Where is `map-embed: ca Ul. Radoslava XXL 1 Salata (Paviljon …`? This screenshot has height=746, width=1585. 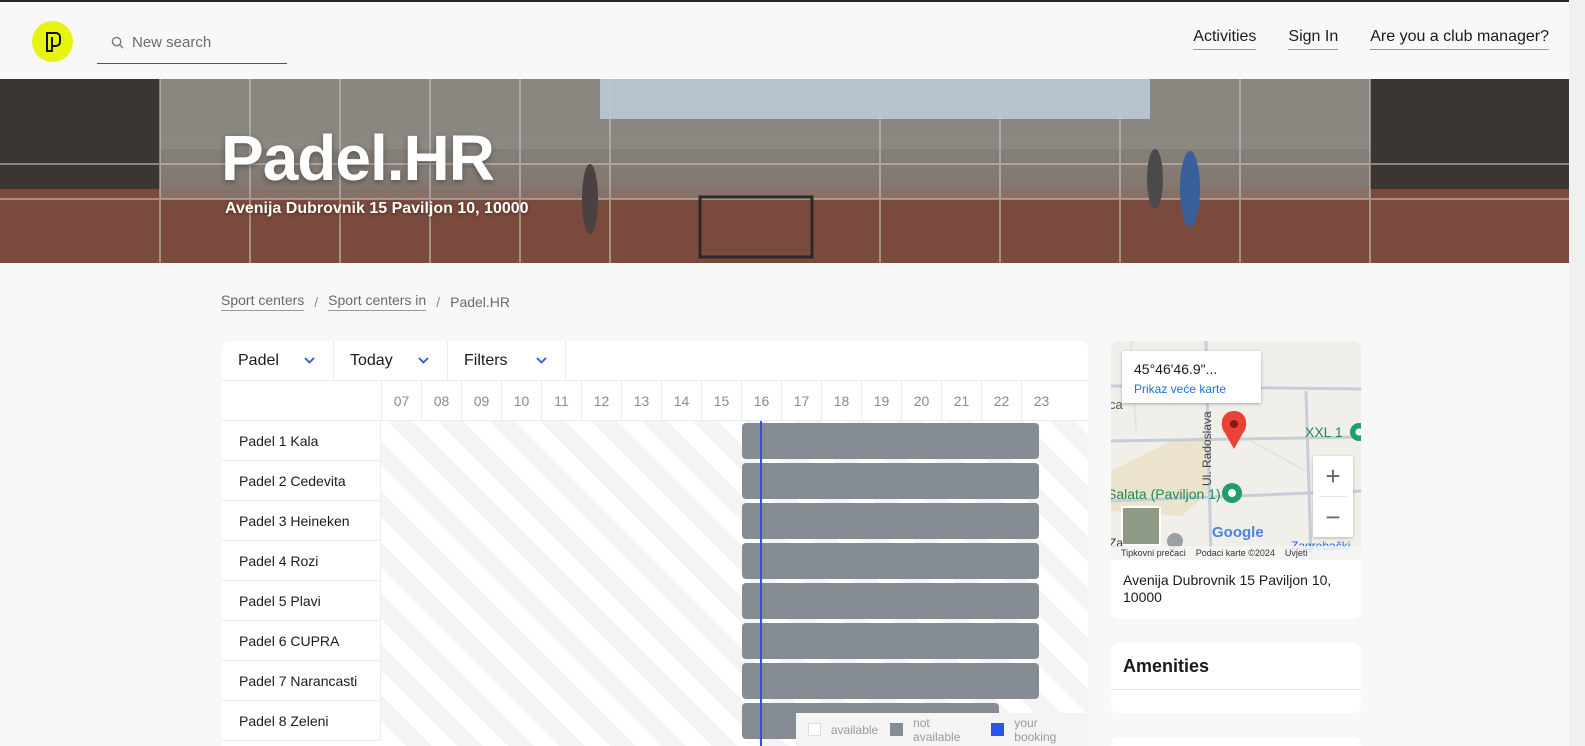
map-embed: ca Ul. Radoslava XXL 1 Salata (Paviljon … is located at coordinates (1236, 450).